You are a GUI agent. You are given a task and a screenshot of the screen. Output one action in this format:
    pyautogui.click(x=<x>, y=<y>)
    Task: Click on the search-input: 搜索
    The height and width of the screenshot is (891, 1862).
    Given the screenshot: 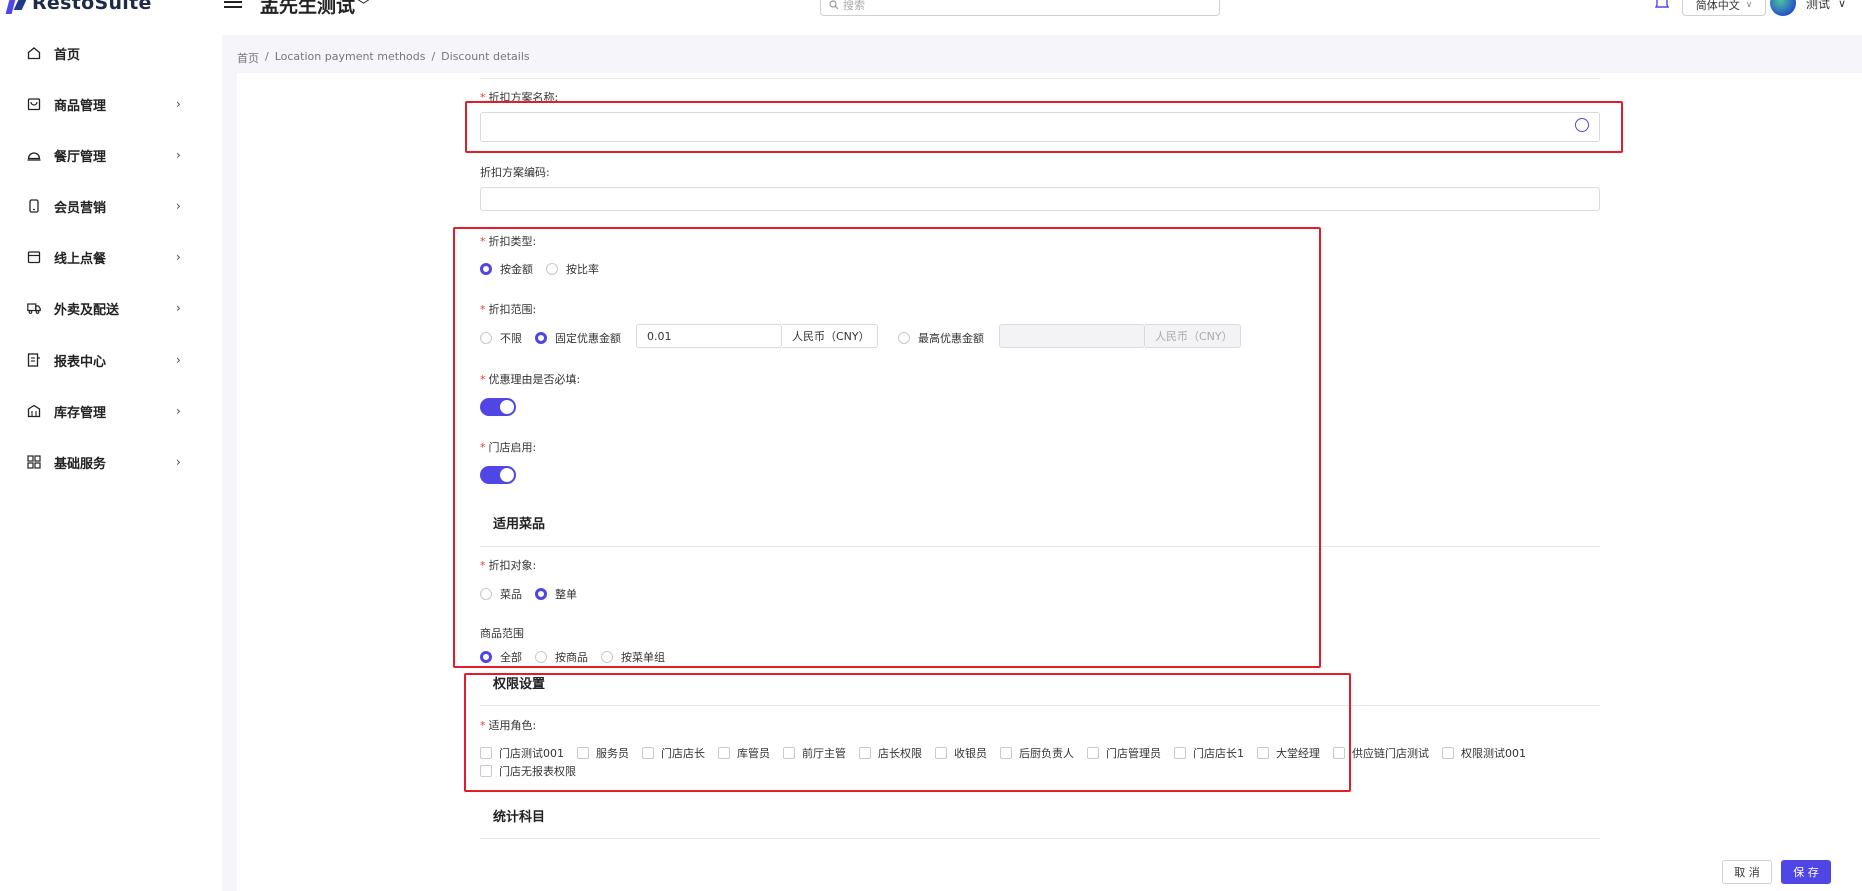 What is the action you would take?
    pyautogui.click(x=1020, y=8)
    